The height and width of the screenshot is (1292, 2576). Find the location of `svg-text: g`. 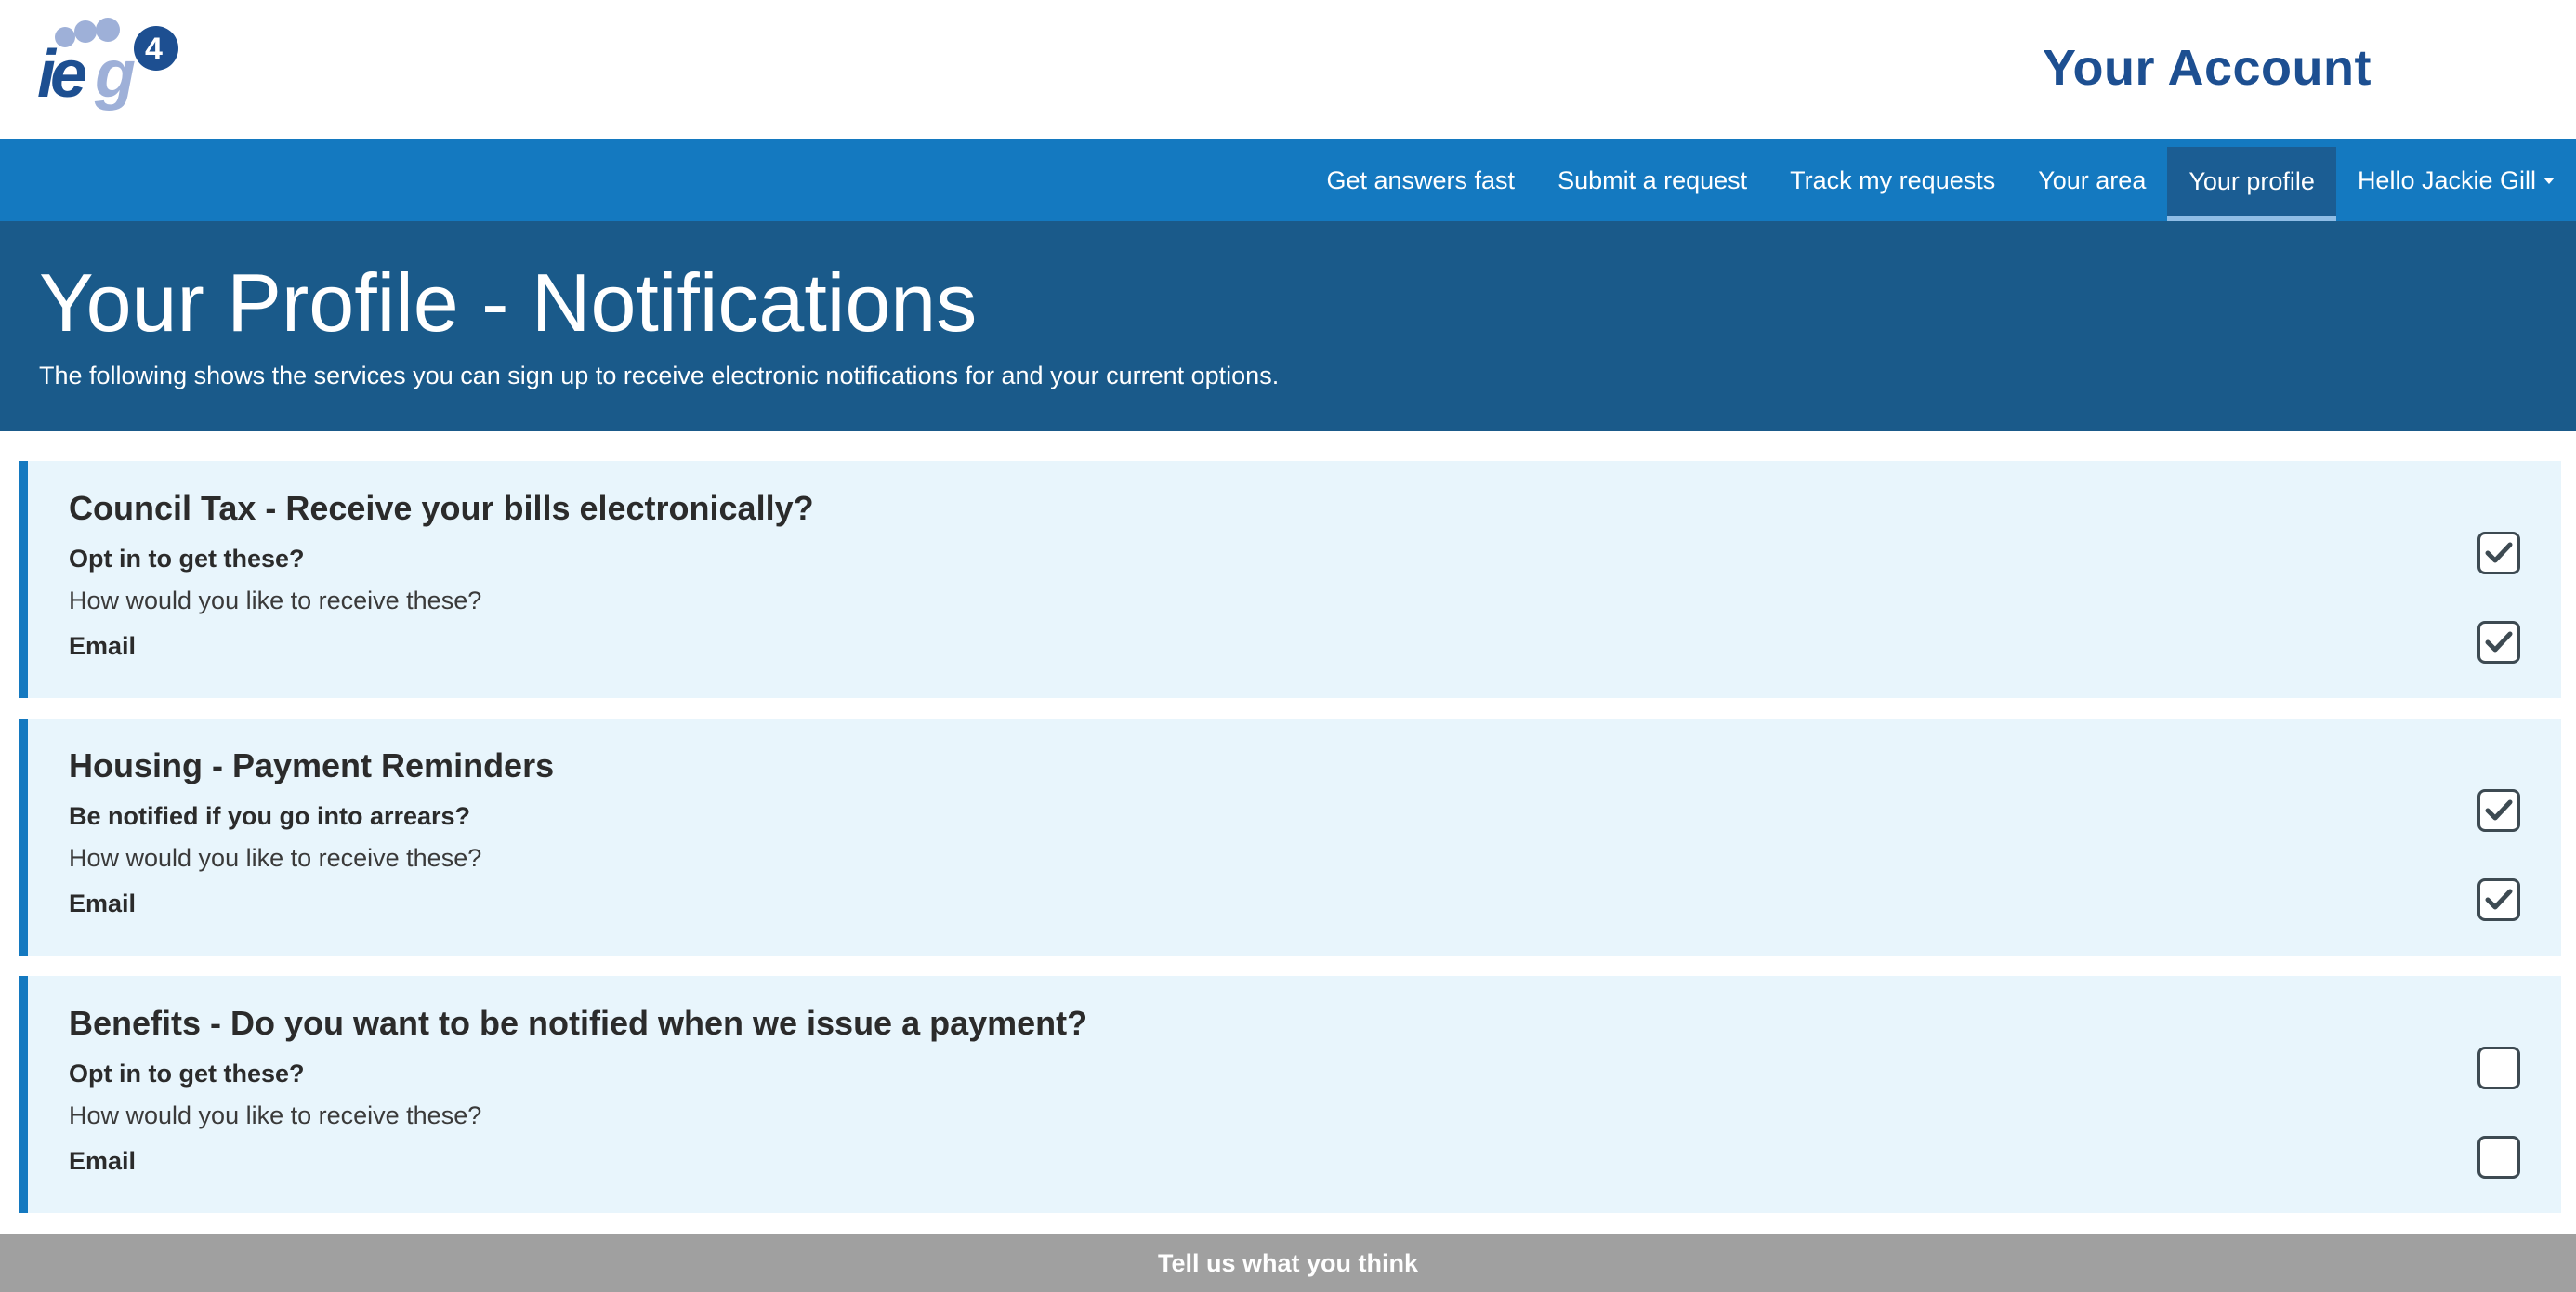

svg-text: g is located at coordinates (115, 74).